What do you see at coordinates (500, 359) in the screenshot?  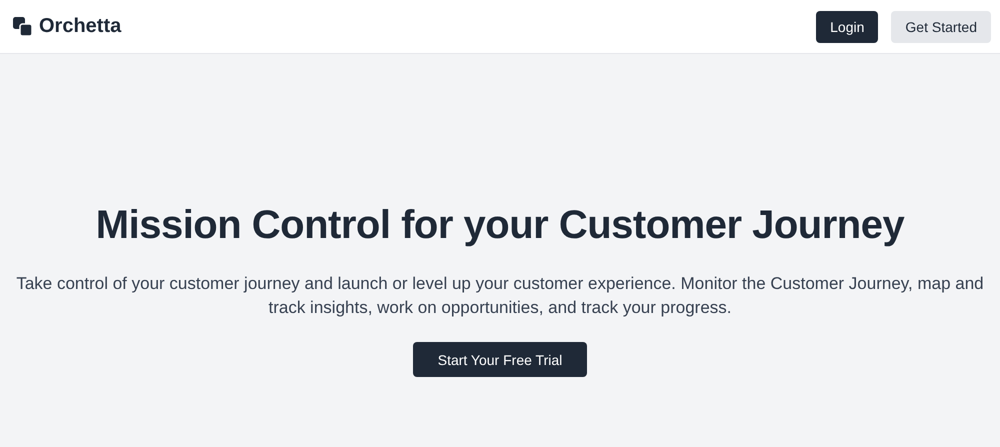 I see `free-trial-button: Start Your Free Trial` at bounding box center [500, 359].